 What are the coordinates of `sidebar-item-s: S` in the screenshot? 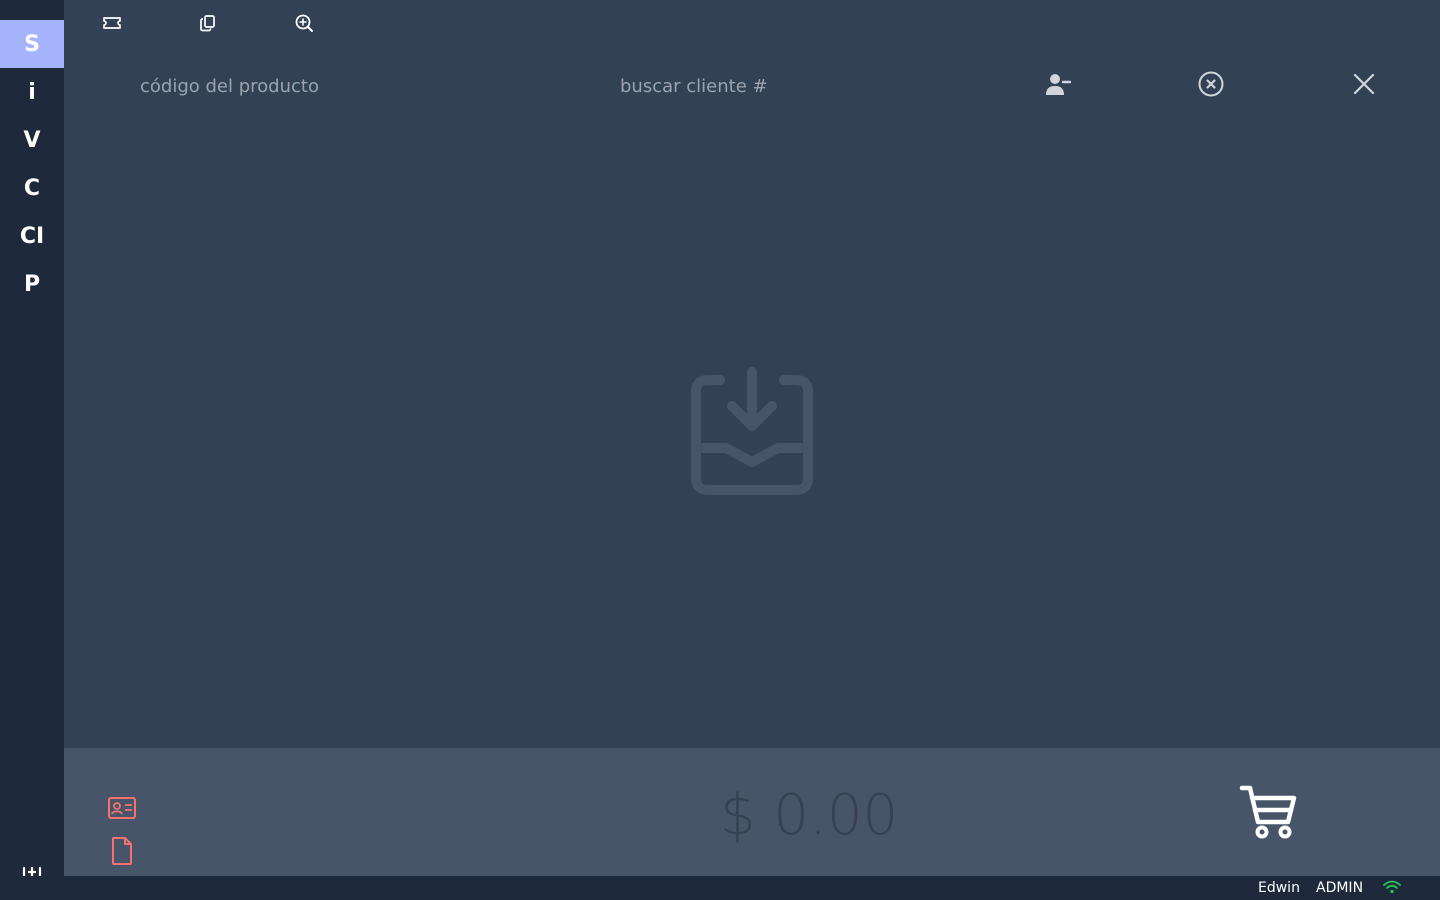 It's located at (32, 44).